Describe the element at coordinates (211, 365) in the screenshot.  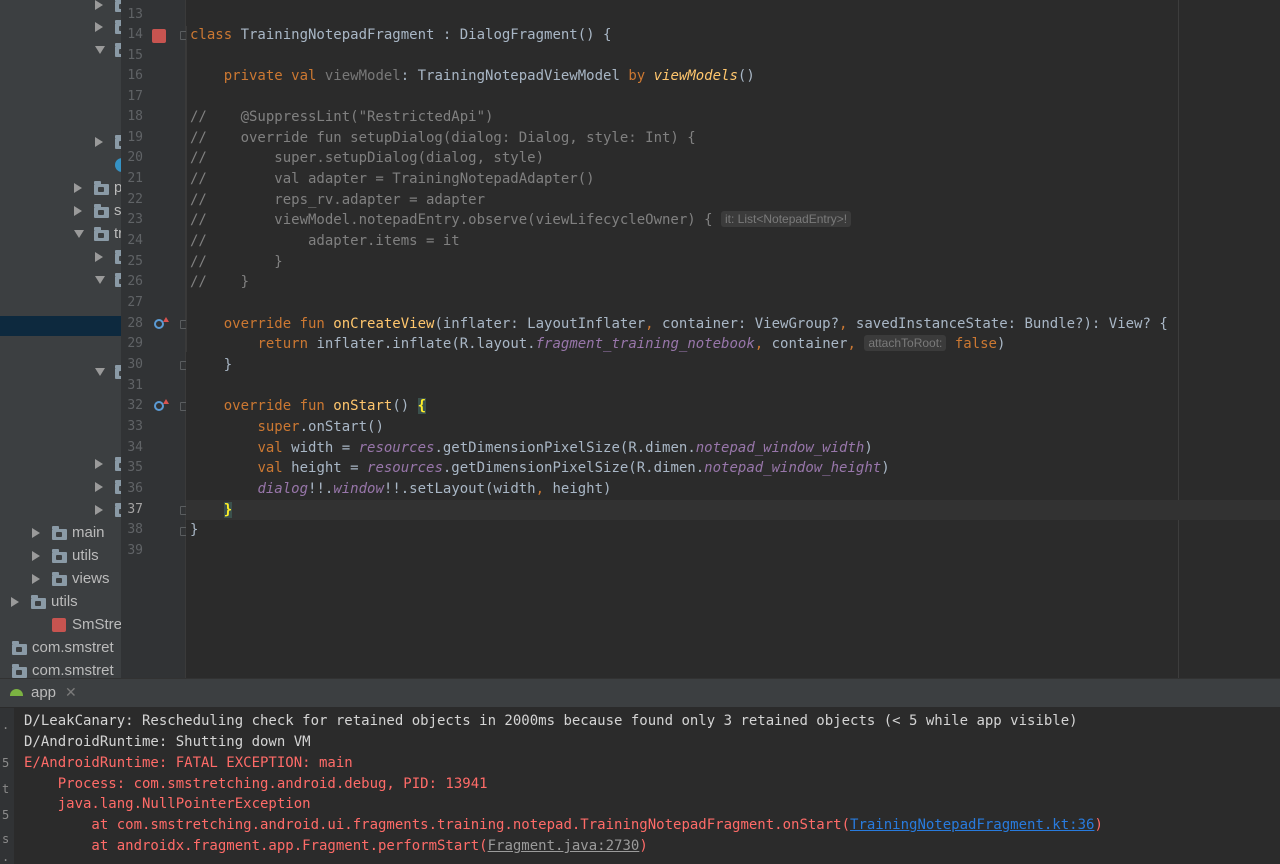
I see `code-line-30: }` at that location.